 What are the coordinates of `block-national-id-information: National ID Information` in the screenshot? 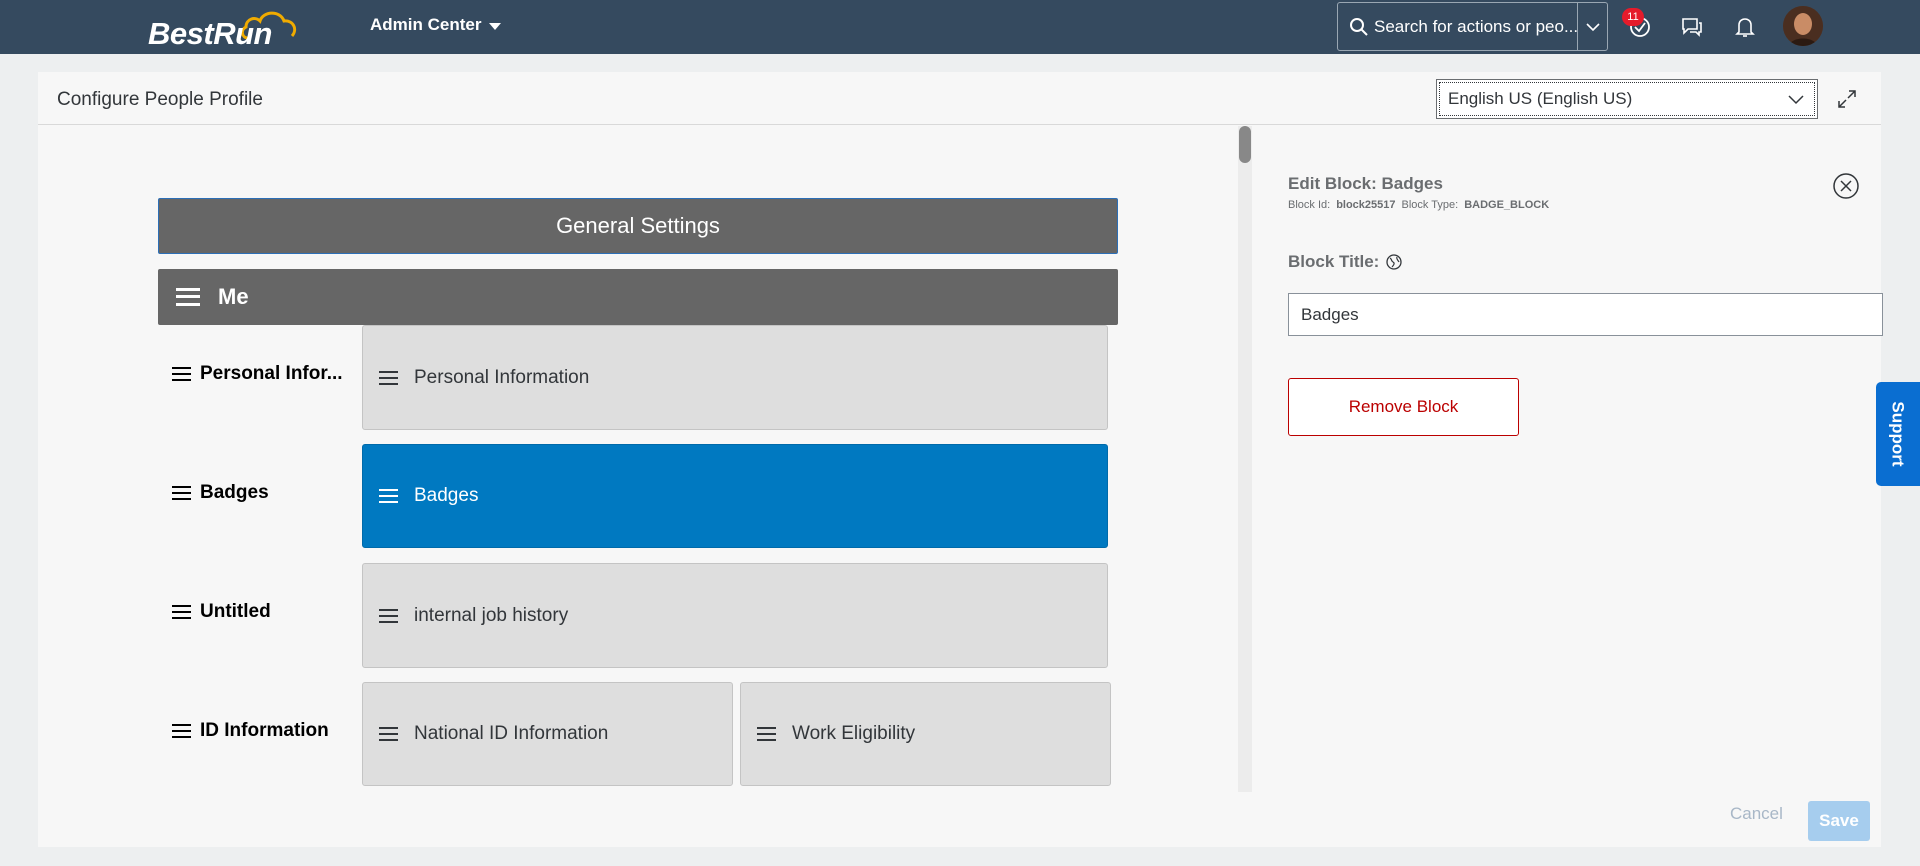 It's located at (547, 734).